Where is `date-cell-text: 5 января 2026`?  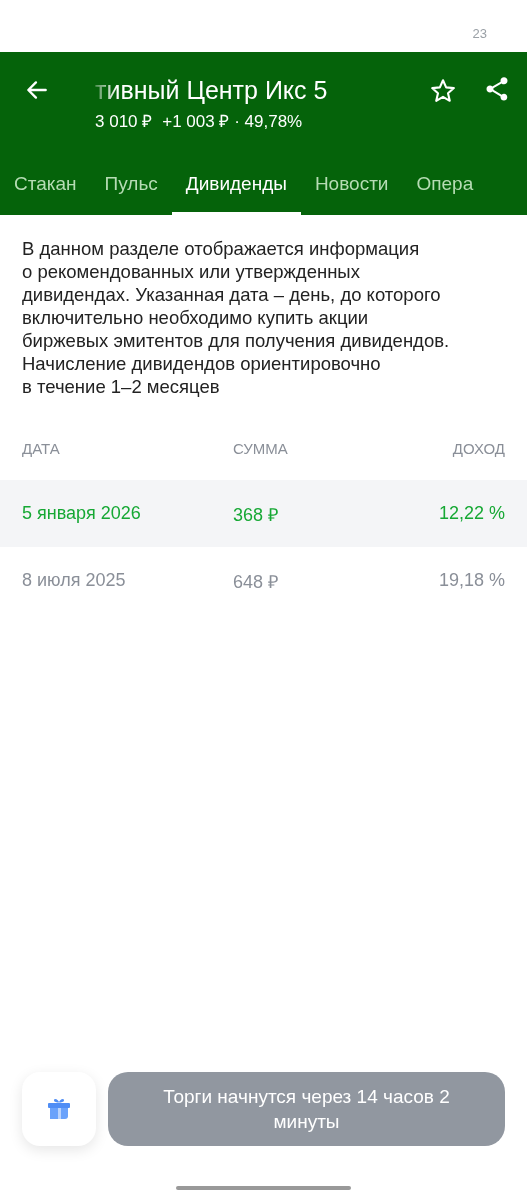 date-cell-text: 5 января 2026 is located at coordinates (82, 513).